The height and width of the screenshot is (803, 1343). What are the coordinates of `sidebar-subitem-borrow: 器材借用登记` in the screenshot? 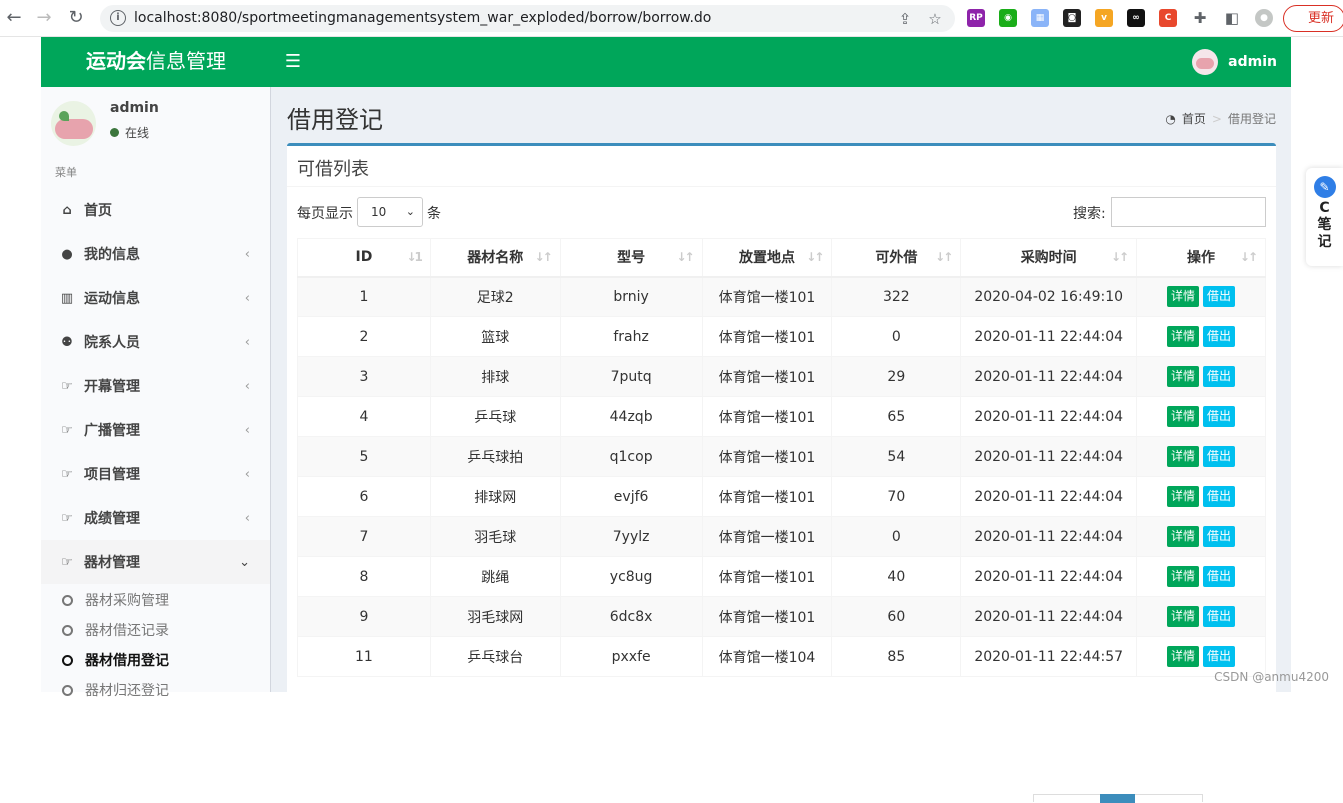 It's located at (155, 660).